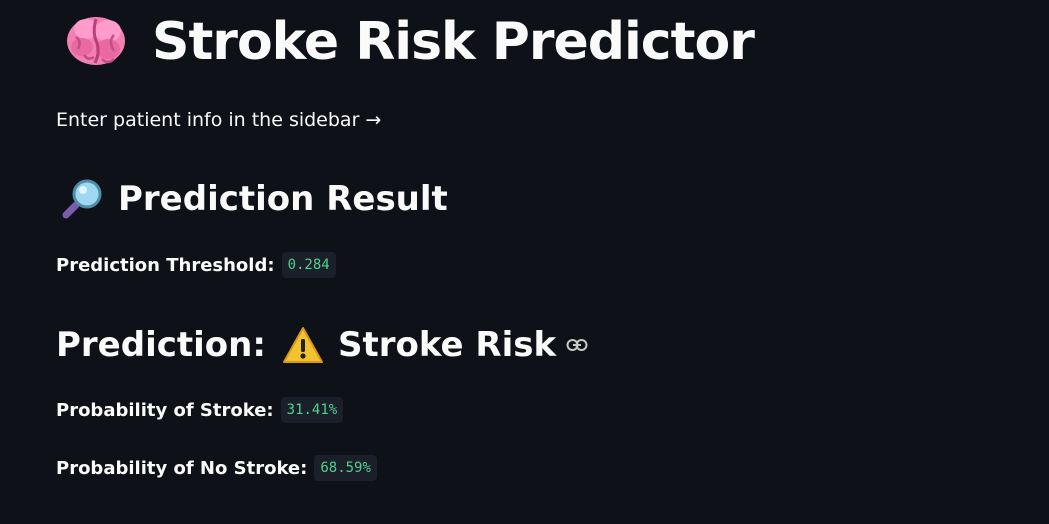 Image resolution: width=1049 pixels, height=524 pixels. What do you see at coordinates (219, 120) in the screenshot?
I see `sidebar-hint: Enter patient info in the sidebar →` at bounding box center [219, 120].